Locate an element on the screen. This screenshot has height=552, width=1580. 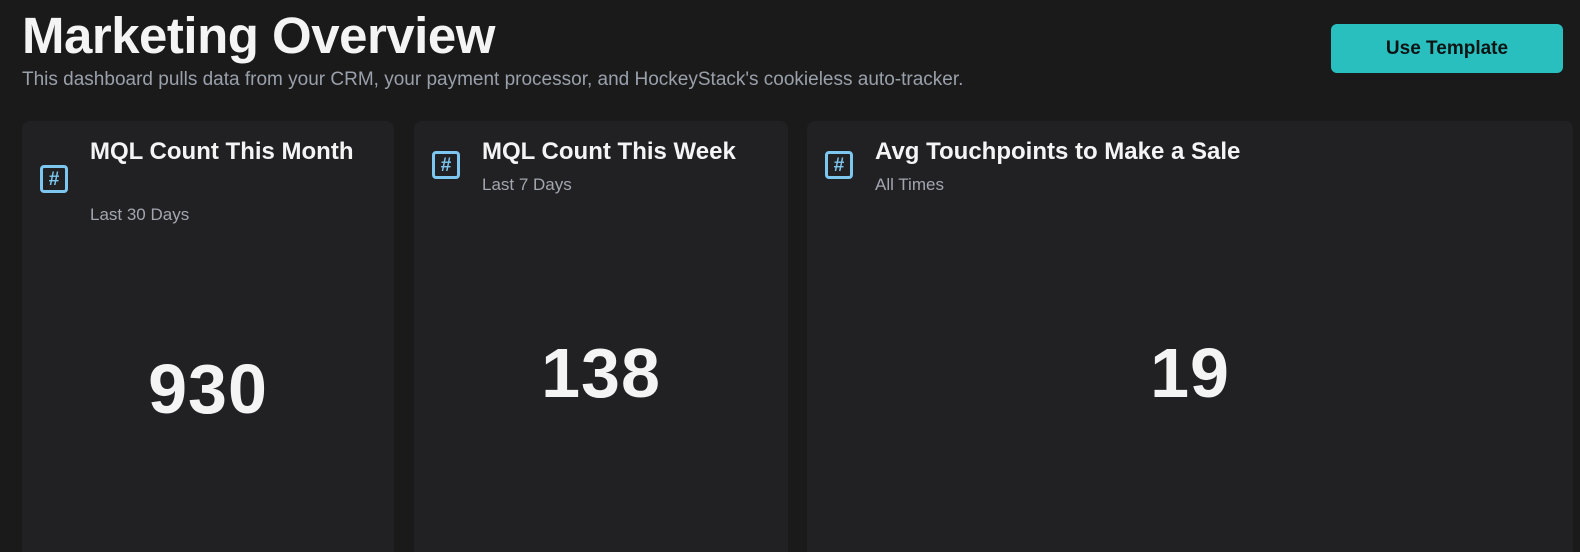
card-subtitle: All Times is located at coordinates (909, 184).